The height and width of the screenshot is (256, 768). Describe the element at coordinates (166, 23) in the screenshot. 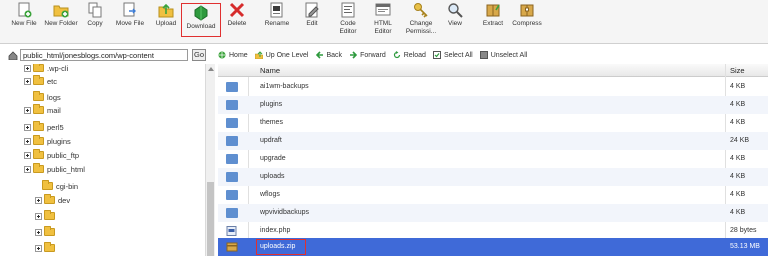

I see `upload-label: Upload` at that location.